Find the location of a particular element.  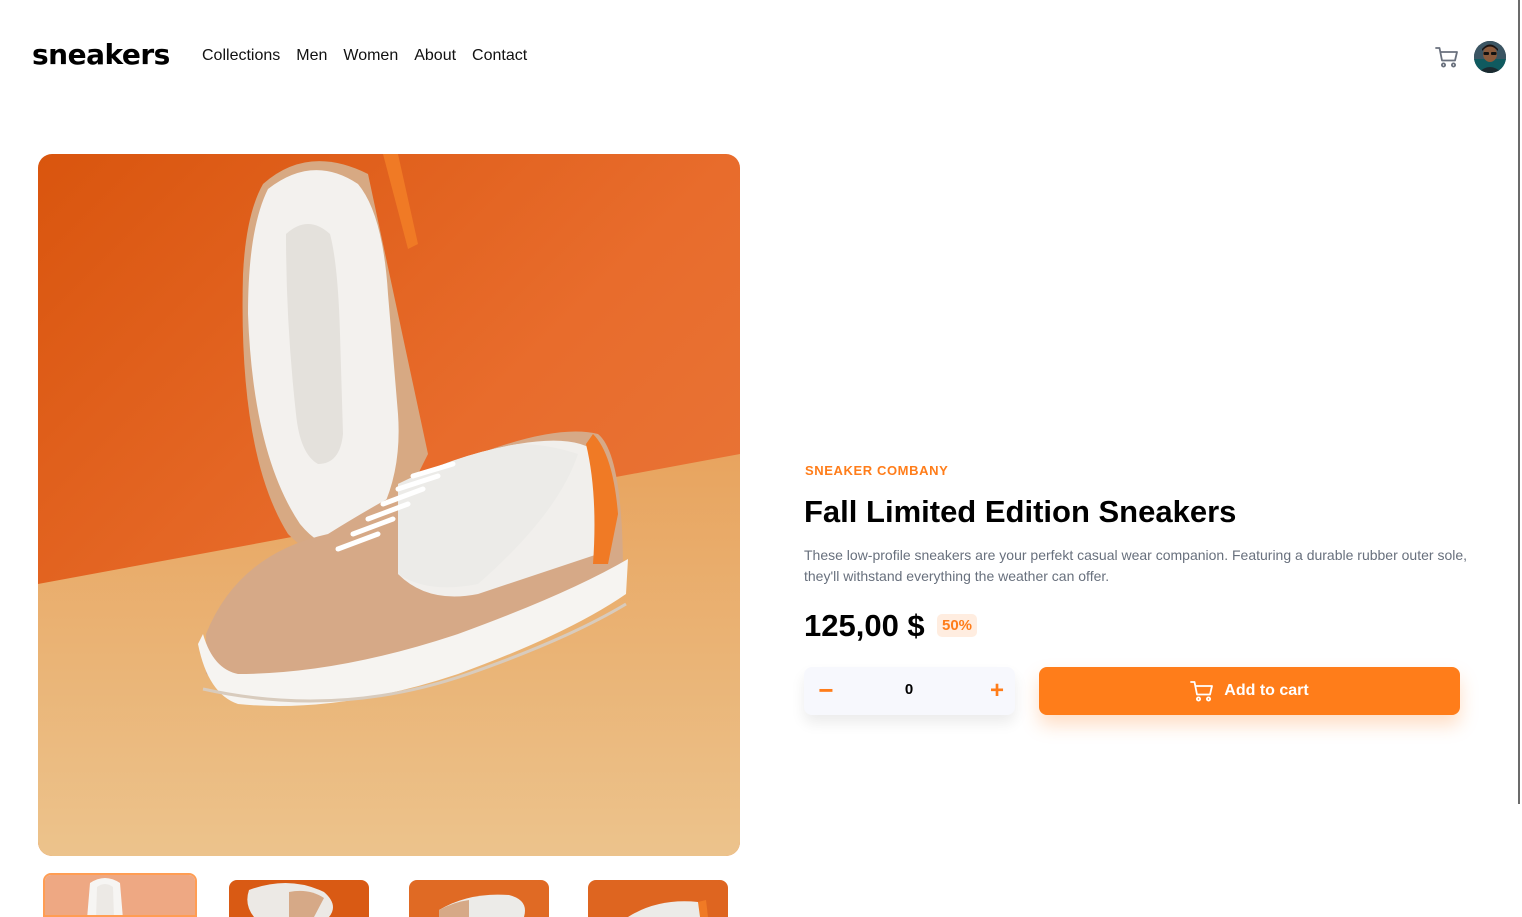

nav-about: About is located at coordinates (435, 56).